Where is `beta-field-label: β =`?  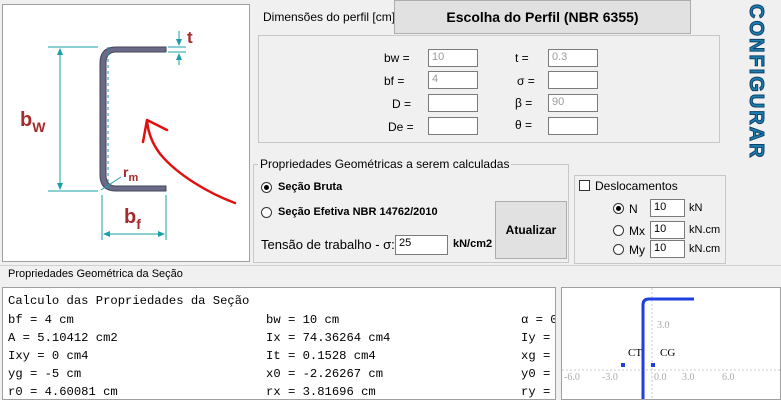
beta-field-label: β = is located at coordinates (524, 103).